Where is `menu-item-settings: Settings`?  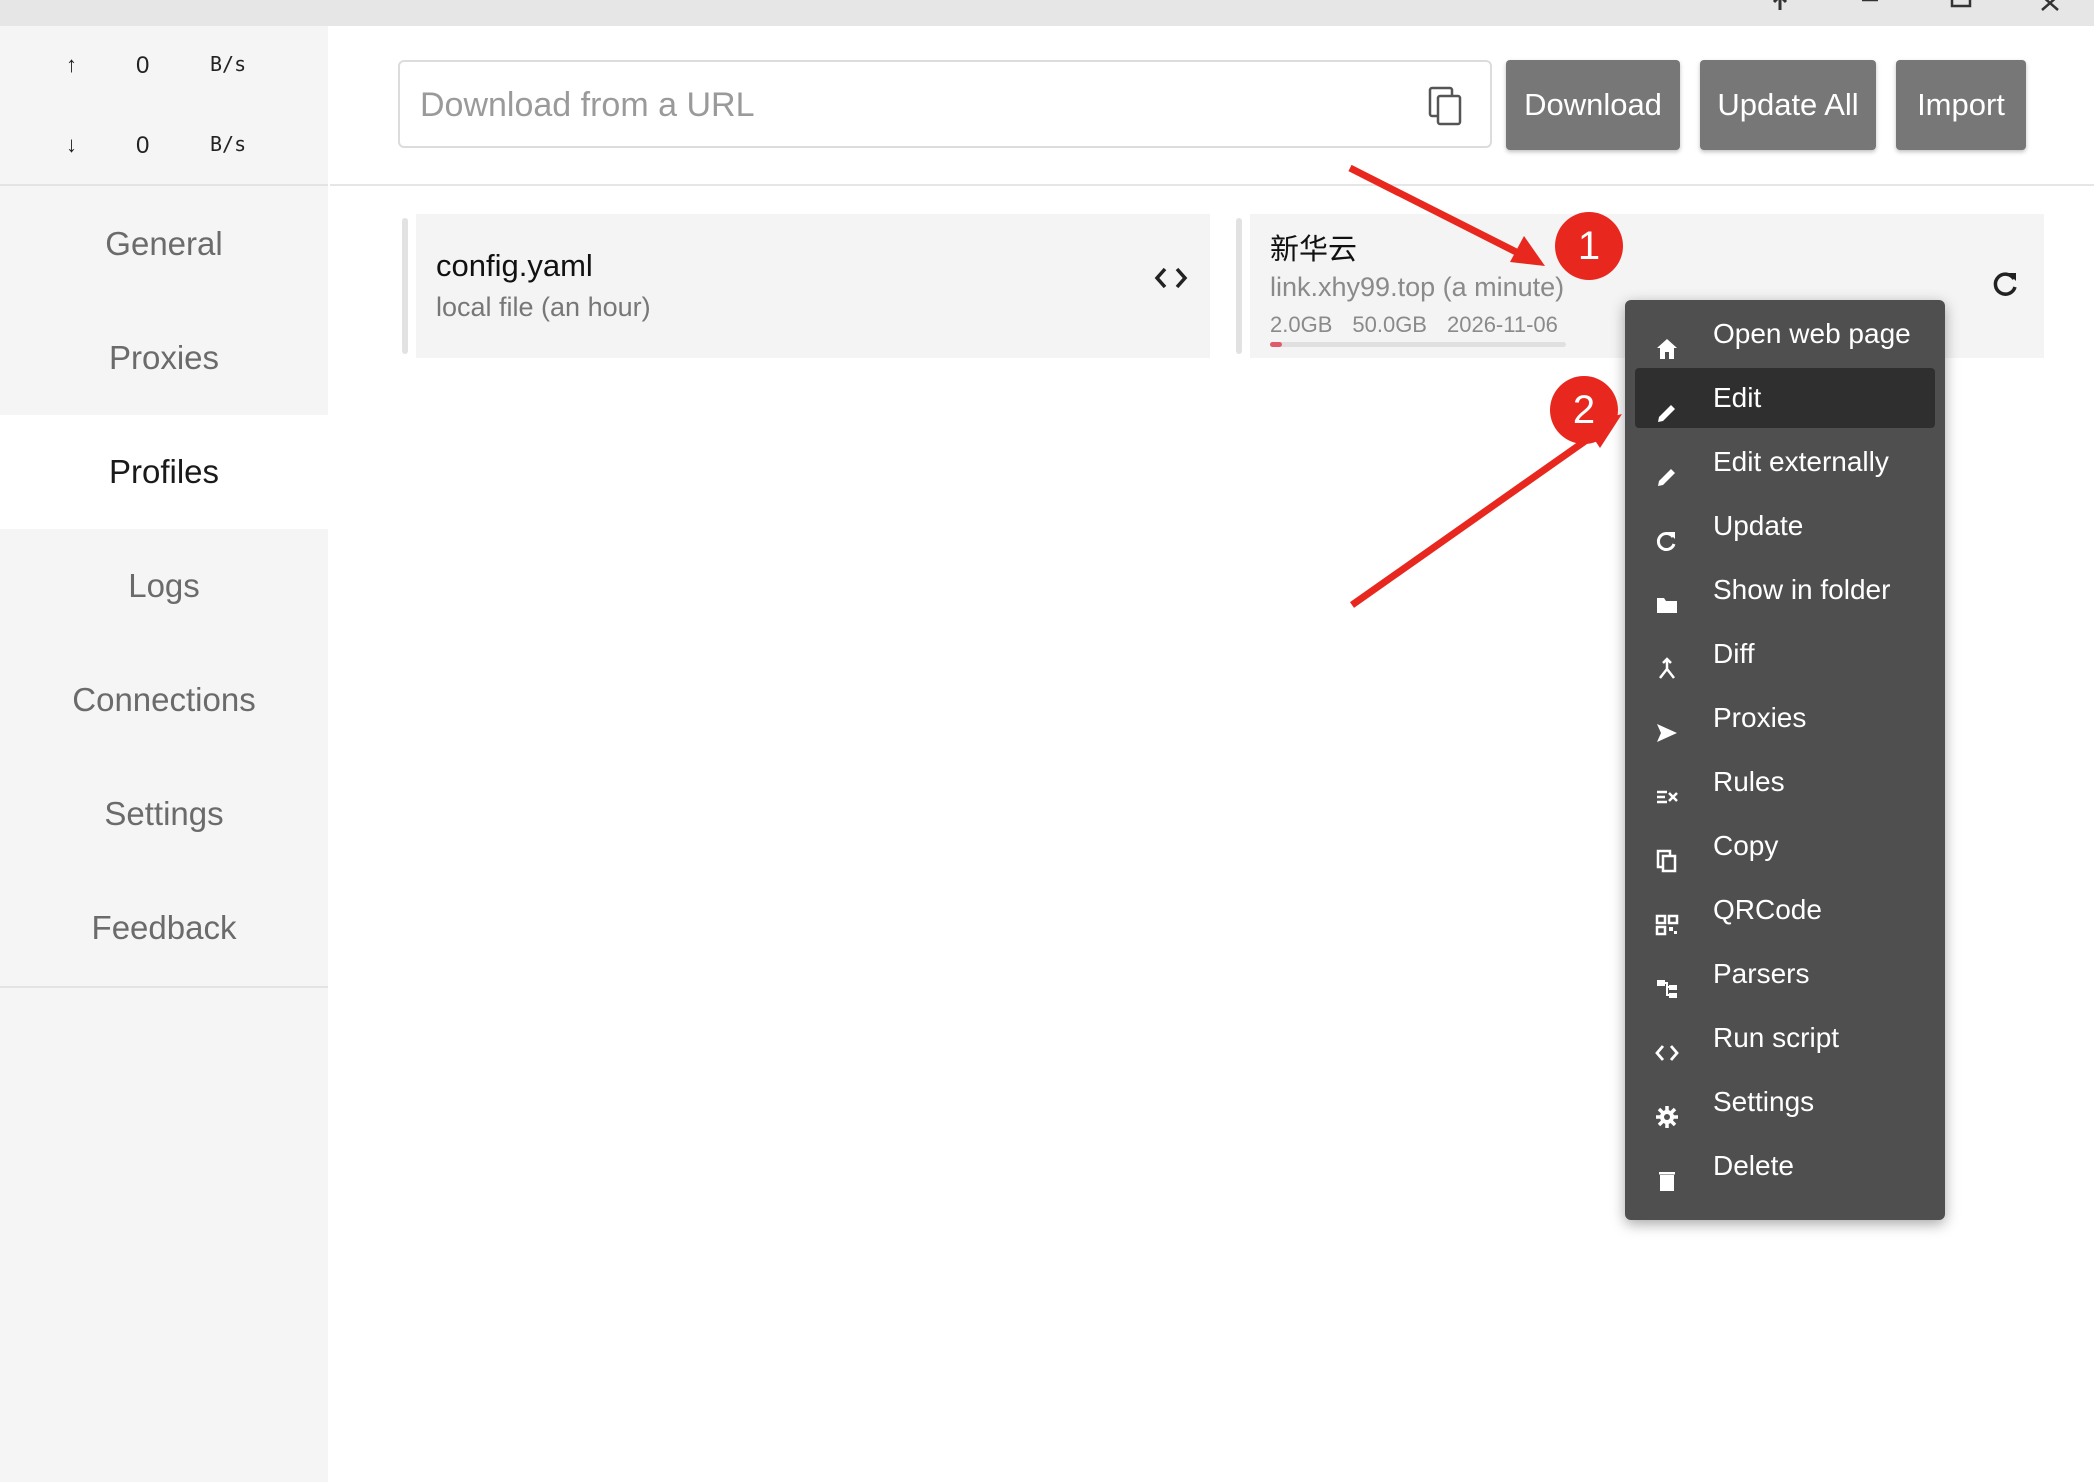 menu-item-settings: Settings is located at coordinates (1785, 1102).